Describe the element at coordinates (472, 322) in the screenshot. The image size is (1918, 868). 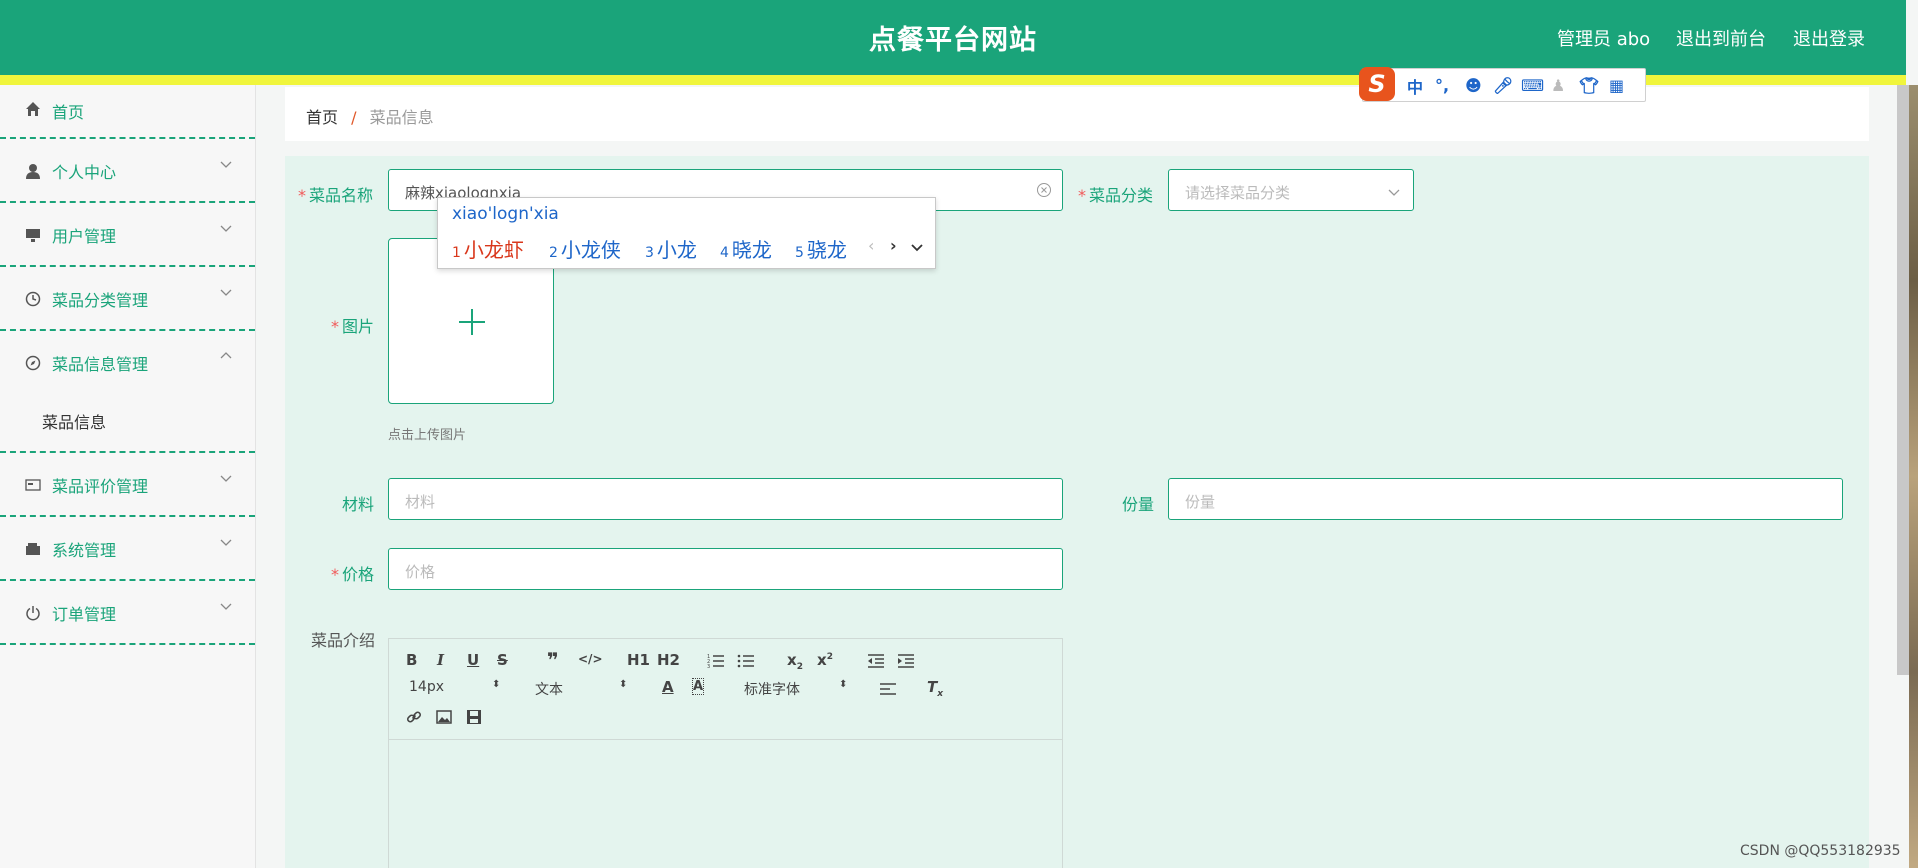
I see `plus-icon` at that location.